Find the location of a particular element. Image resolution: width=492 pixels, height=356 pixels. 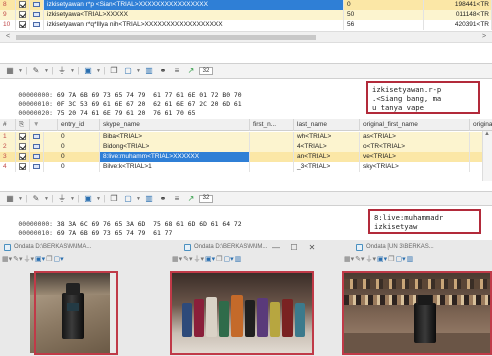

table-row: 2 0 Bidong<TRIAL> 4<TRIAL> o<TR<TRIAL> is located at coordinates (246, 147).